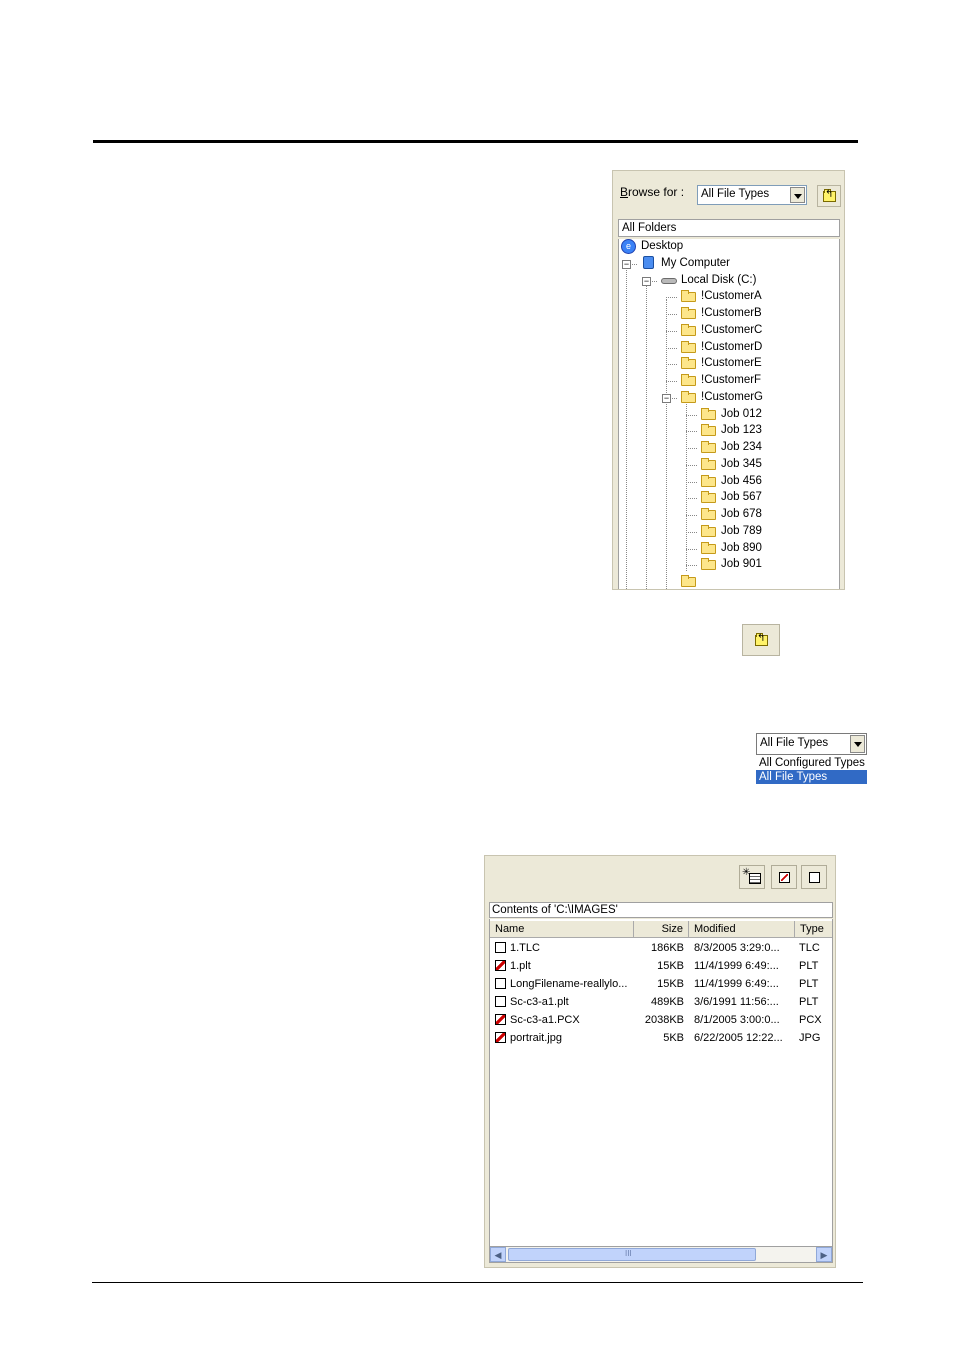  What do you see at coordinates (731, 380) in the screenshot?
I see `tree-item-label: !CustomerF` at bounding box center [731, 380].